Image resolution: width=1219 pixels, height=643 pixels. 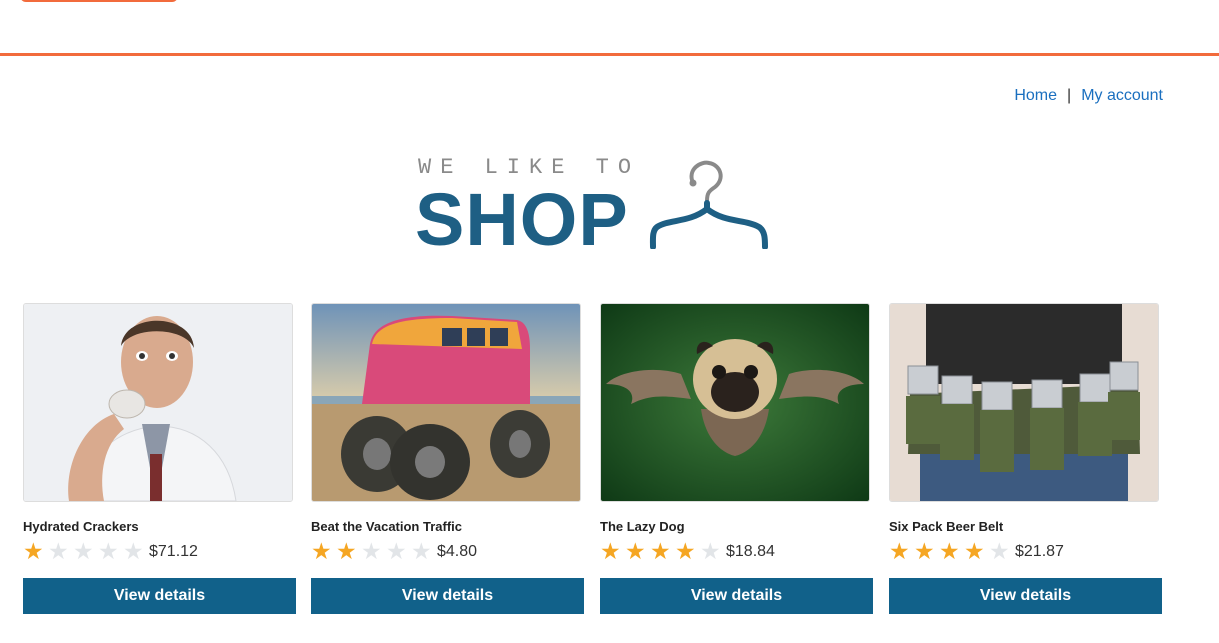 I want to click on product-price: $71.12, so click(x=173, y=551).